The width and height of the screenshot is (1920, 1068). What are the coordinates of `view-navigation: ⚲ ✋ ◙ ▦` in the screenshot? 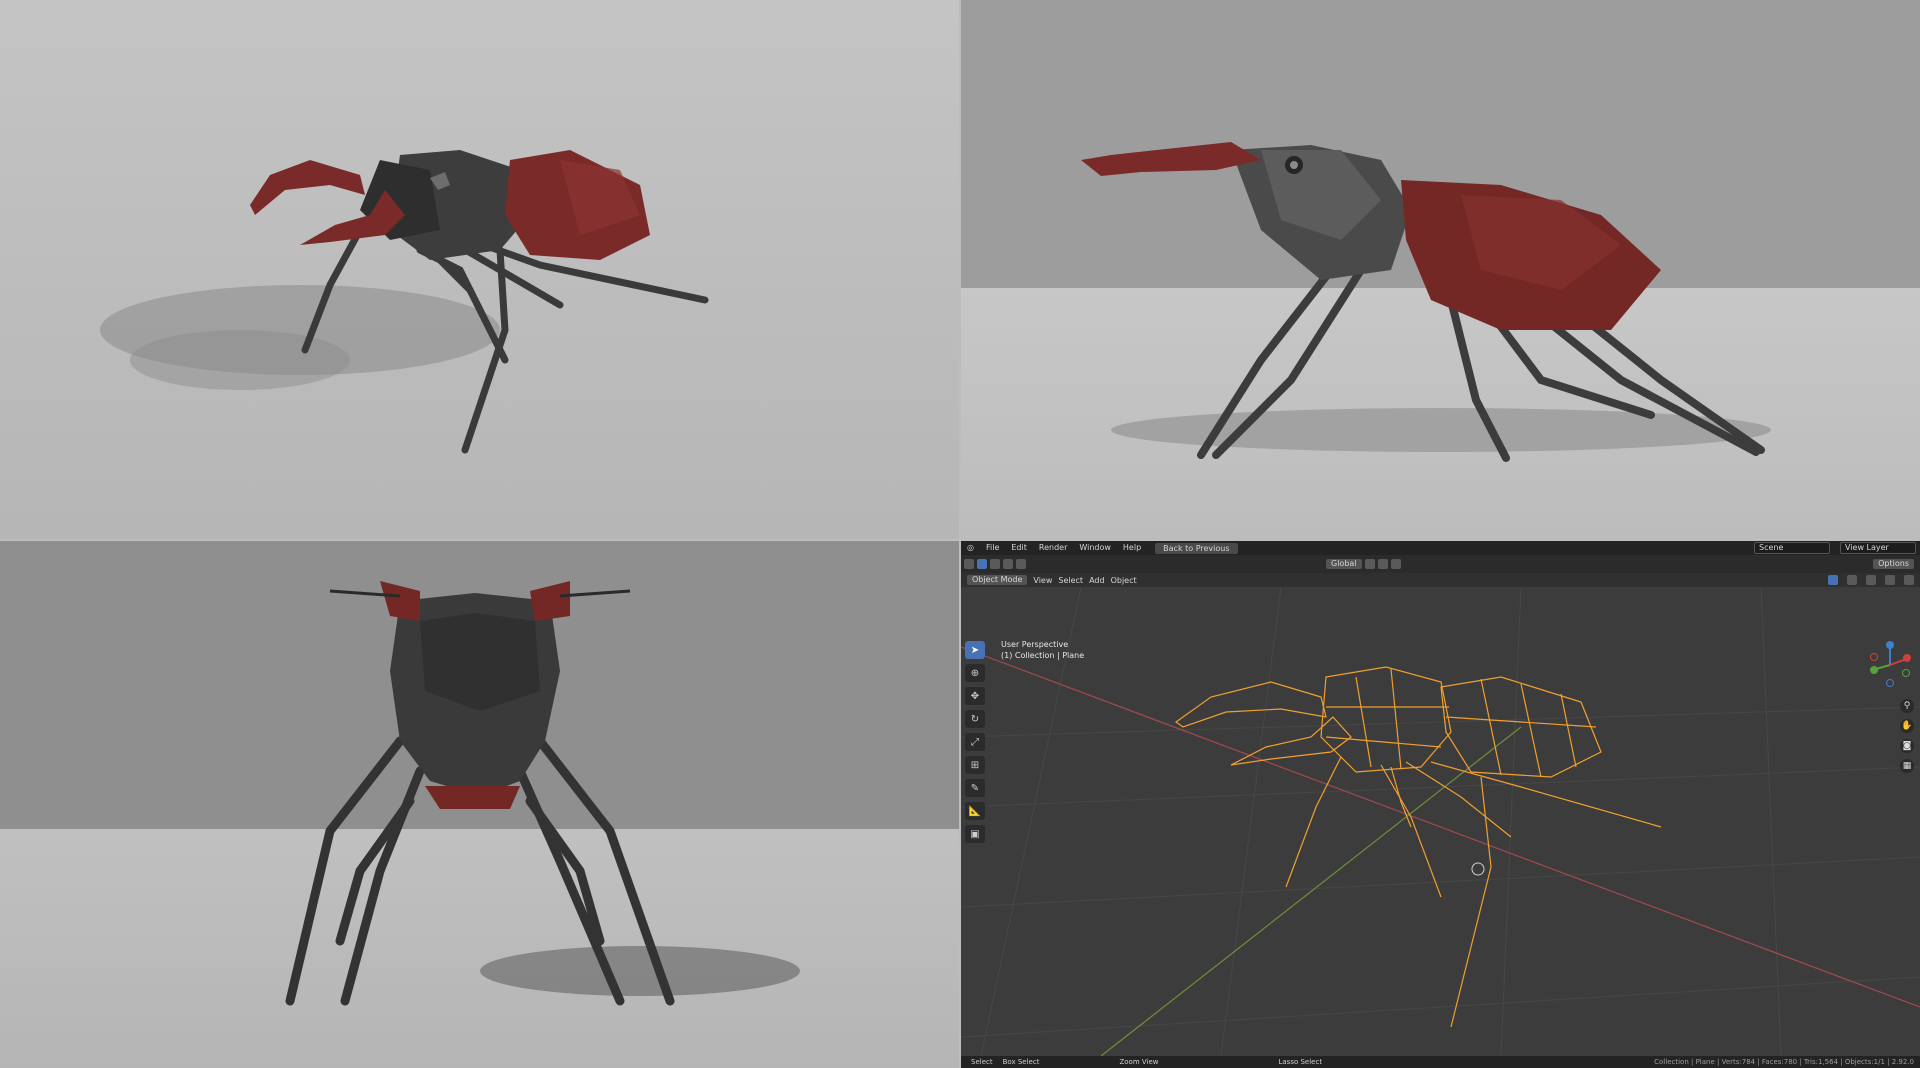 It's located at (1907, 736).